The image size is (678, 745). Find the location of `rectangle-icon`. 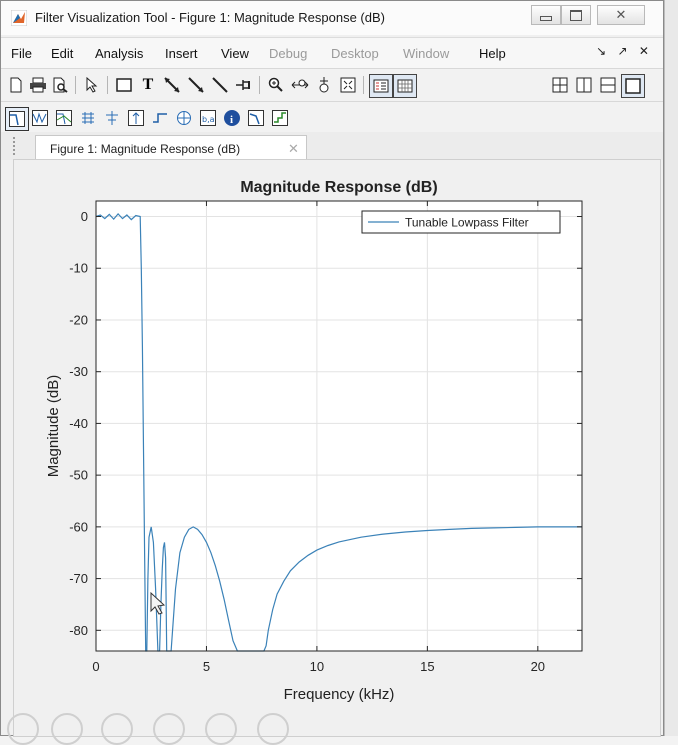

rectangle-icon is located at coordinates (124, 85).